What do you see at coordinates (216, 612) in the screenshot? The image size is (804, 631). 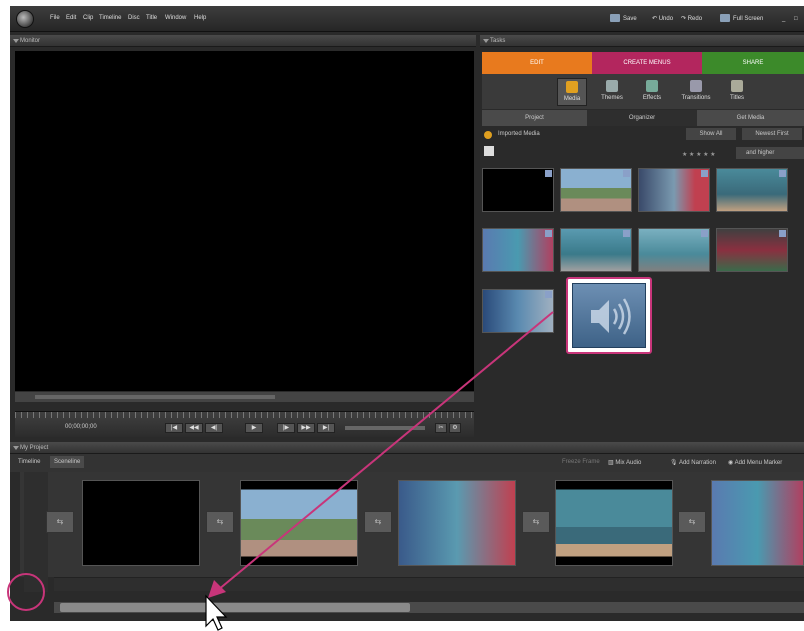 I see `mouse-cursor-icon` at bounding box center [216, 612].